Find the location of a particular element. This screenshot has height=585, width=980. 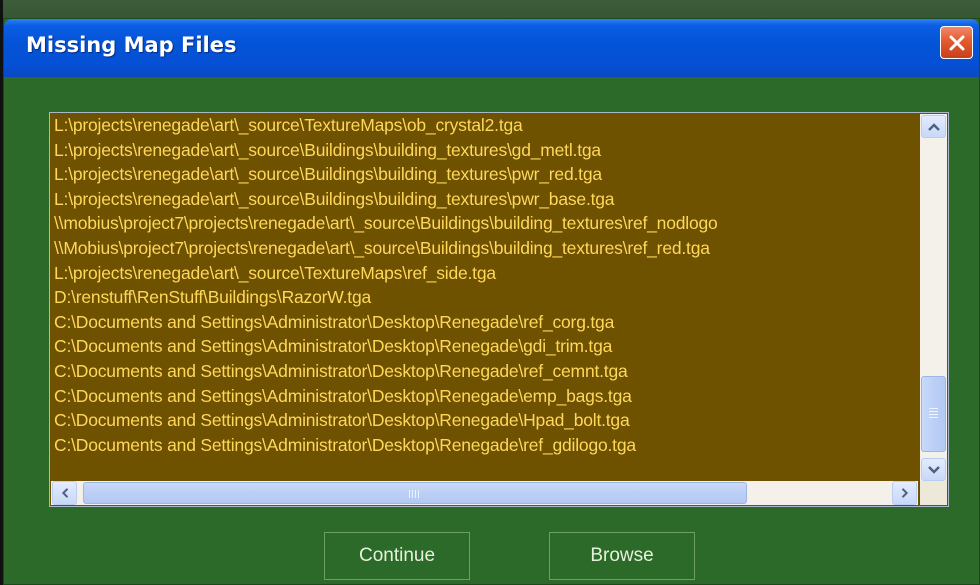

vertical-scrollbar is located at coordinates (933, 298).